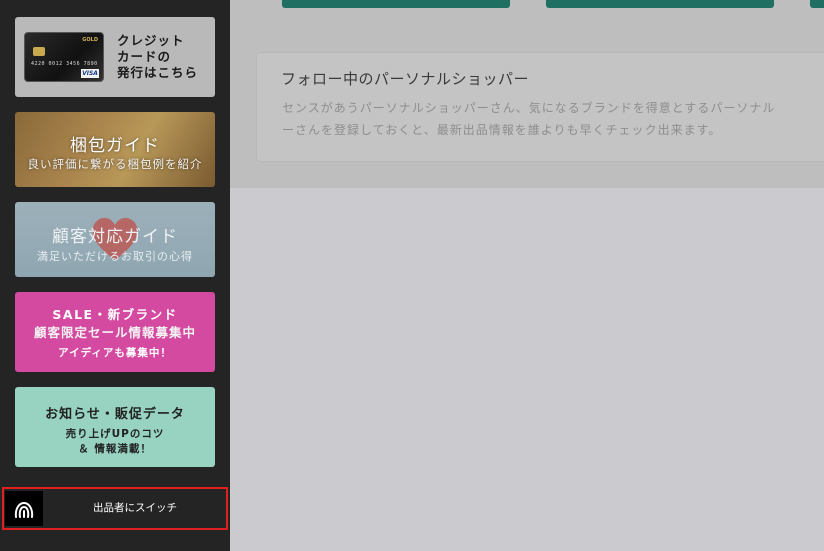  Describe the element at coordinates (115, 237) in the screenshot. I see `customer-guide-title: 顧客対応ガイド` at that location.